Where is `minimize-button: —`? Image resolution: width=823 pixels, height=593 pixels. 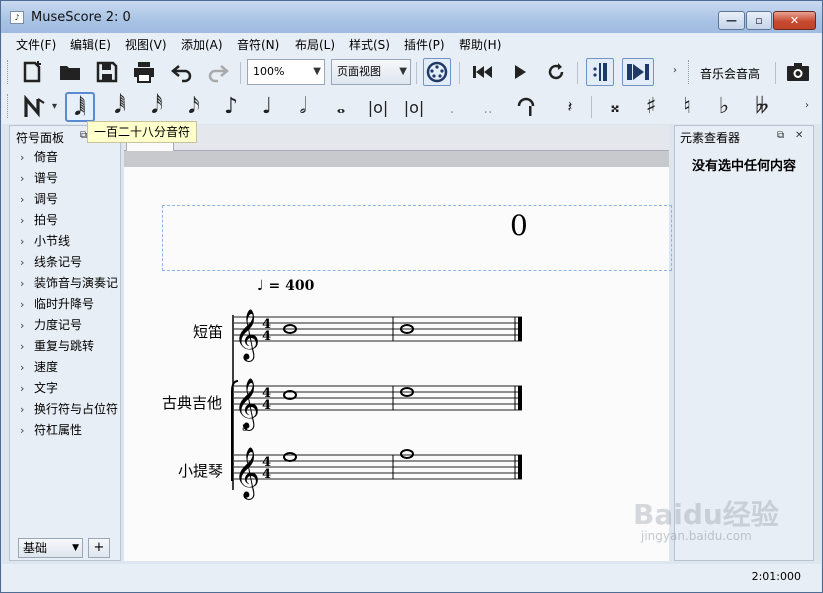
minimize-button: — is located at coordinates (731, 20).